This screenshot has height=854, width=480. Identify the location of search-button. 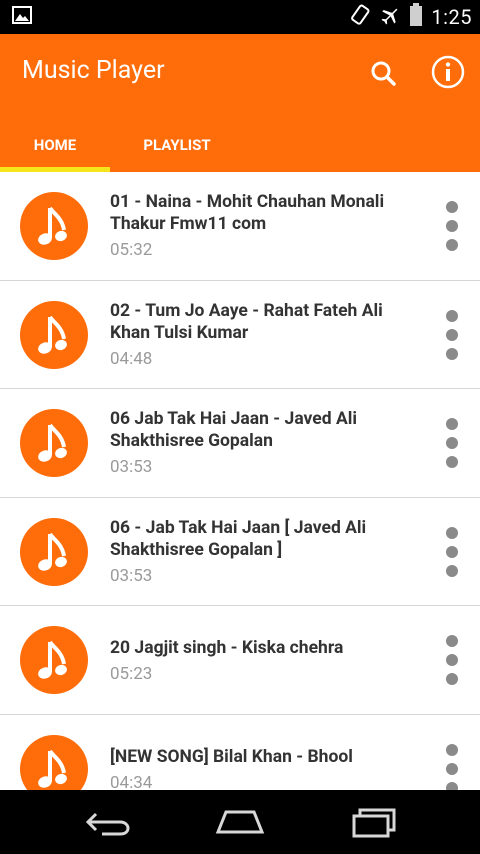
(384, 74).